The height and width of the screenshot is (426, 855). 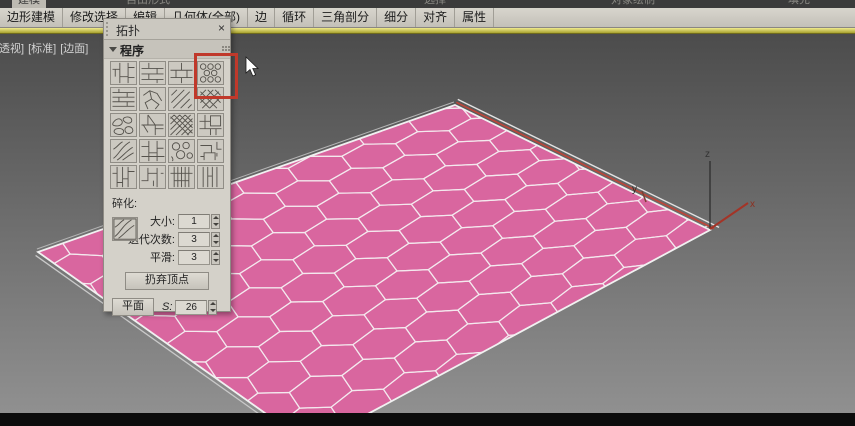 What do you see at coordinates (123, 177) in the screenshot?
I see `pattern-stripe-blocks` at bounding box center [123, 177].